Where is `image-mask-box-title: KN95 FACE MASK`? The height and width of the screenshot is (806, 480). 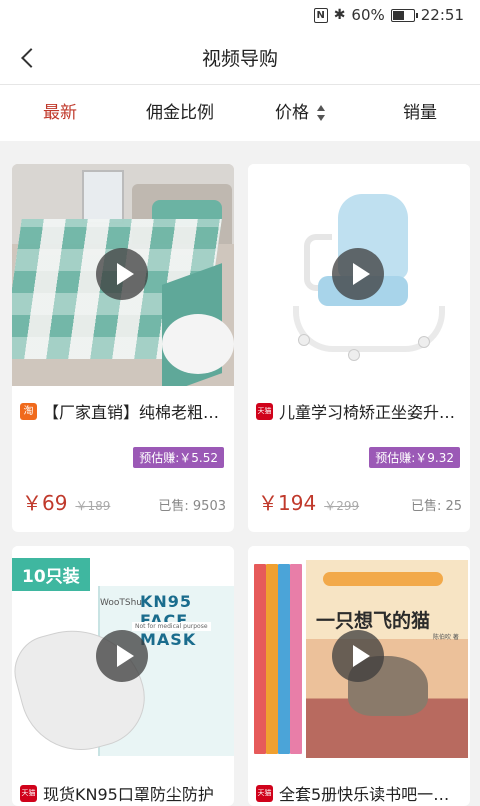 image-mask-box-title: KN95 FACE MASK is located at coordinates (168, 620).